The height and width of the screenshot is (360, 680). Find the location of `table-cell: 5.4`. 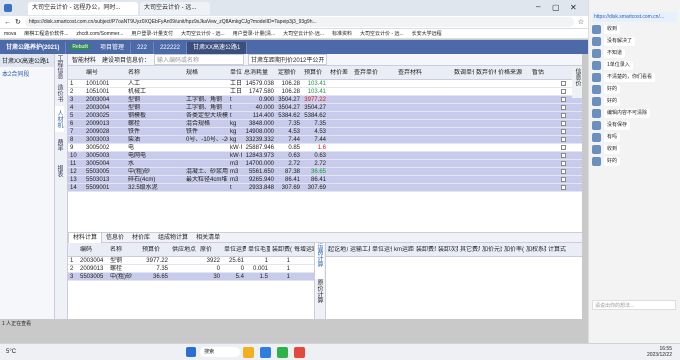

table-cell: 5.4 is located at coordinates (234, 277).